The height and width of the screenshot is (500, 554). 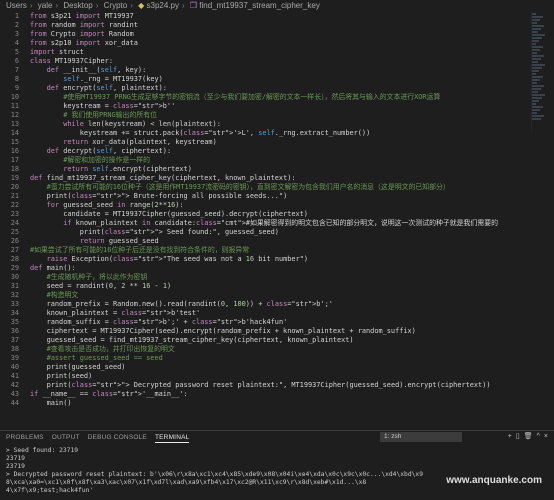 I want to click on code-line: 18 return self.encrypt(ciphertext), so click(x=274, y=169).